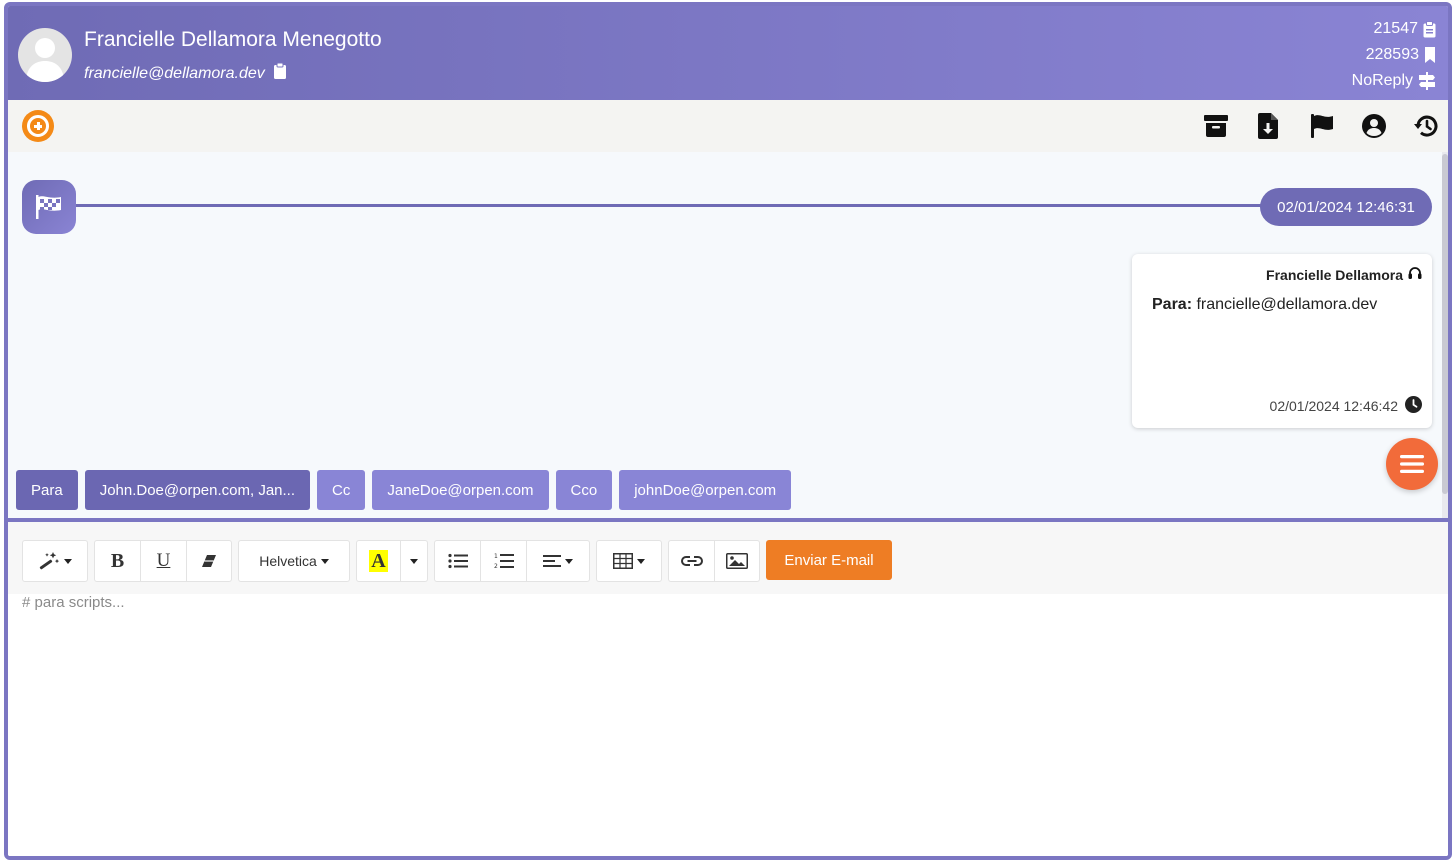 Image resolution: width=1456 pixels, height=862 pixels. I want to click on message-time: 02/01/2024 12:46:42, so click(1346, 406).